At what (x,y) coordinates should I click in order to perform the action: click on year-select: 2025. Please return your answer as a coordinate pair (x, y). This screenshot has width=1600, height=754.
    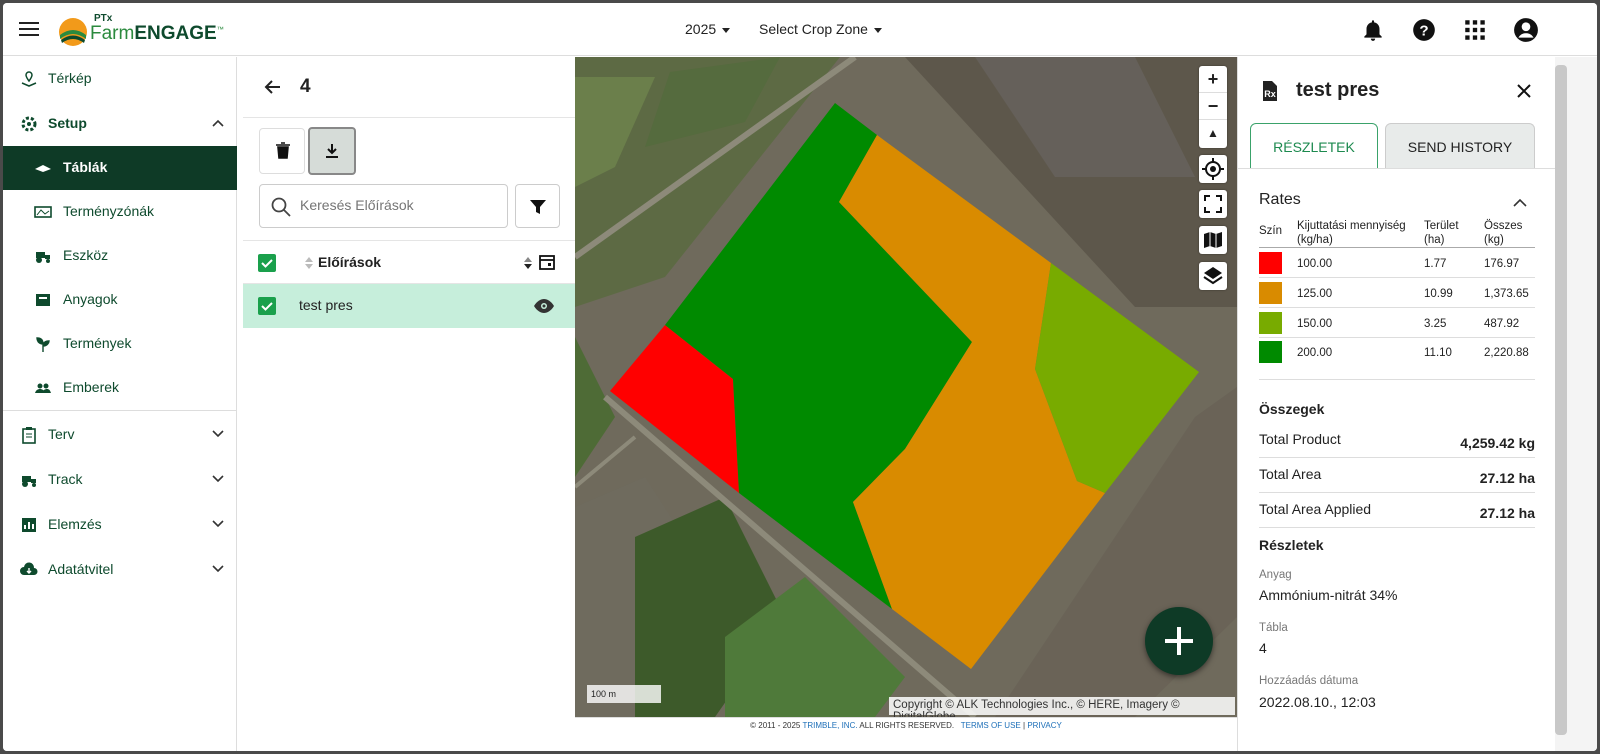
    Looking at the image, I should click on (708, 29).